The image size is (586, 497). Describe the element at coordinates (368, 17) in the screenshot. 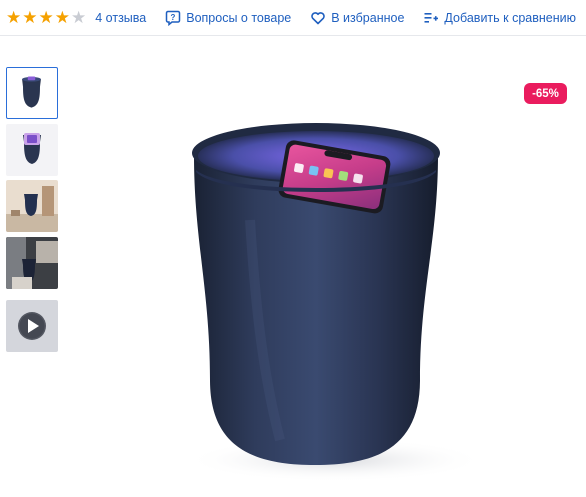

I see `favorites-label: В избранное` at that location.